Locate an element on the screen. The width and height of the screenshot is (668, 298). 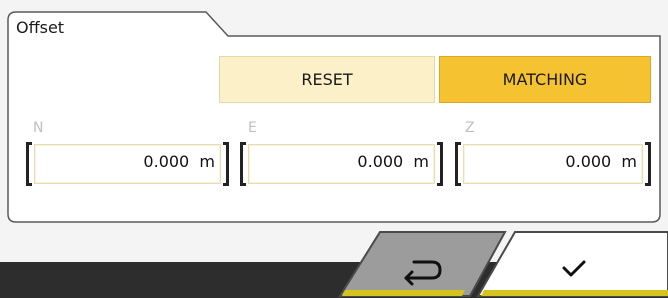
confirm-button is located at coordinates (572, 264).